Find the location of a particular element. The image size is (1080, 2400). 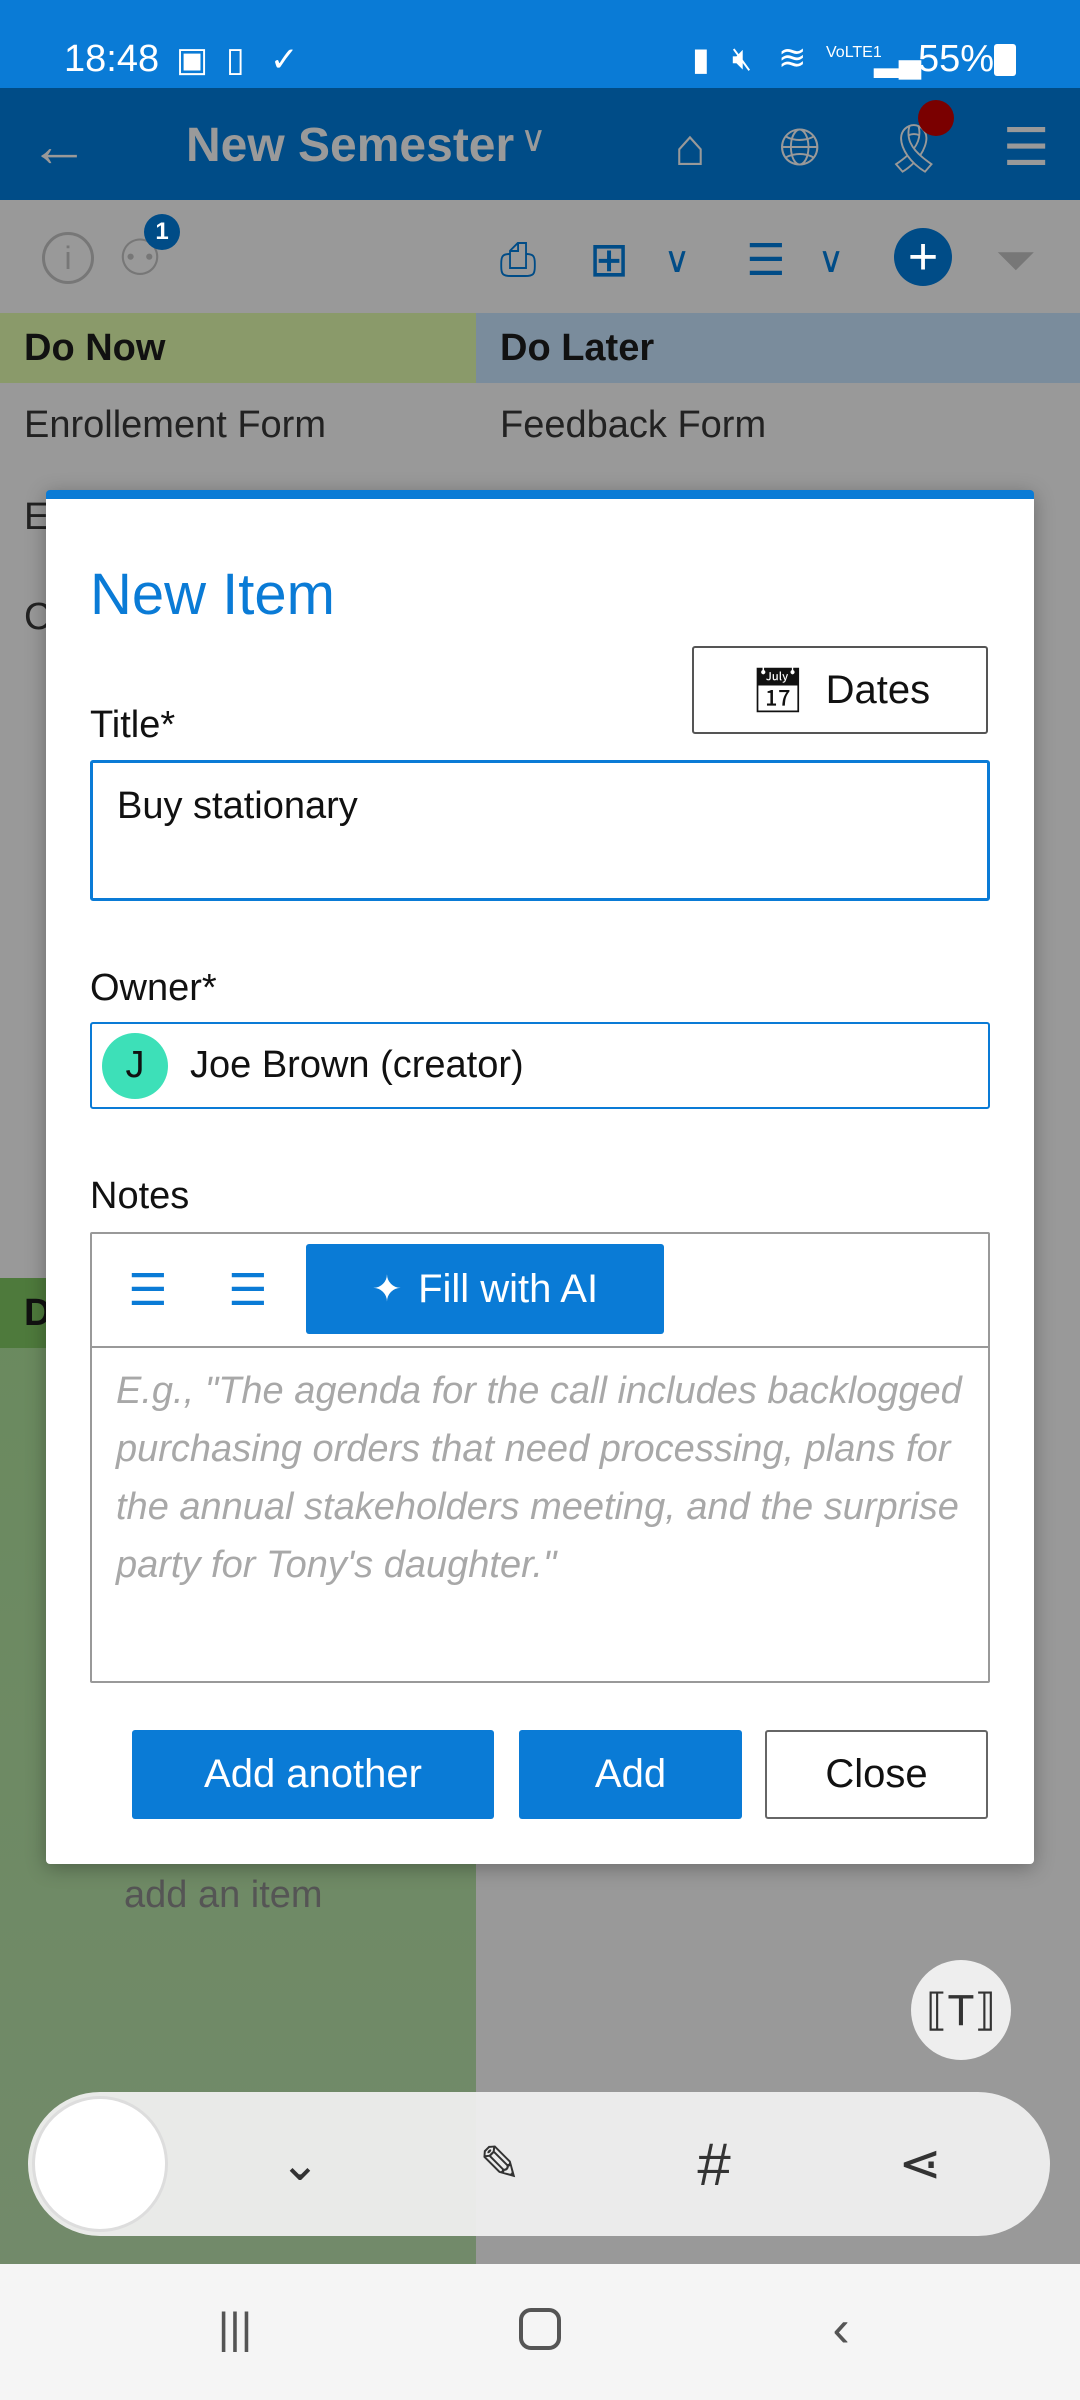

check-icon: ✓ is located at coordinates (284, 60).